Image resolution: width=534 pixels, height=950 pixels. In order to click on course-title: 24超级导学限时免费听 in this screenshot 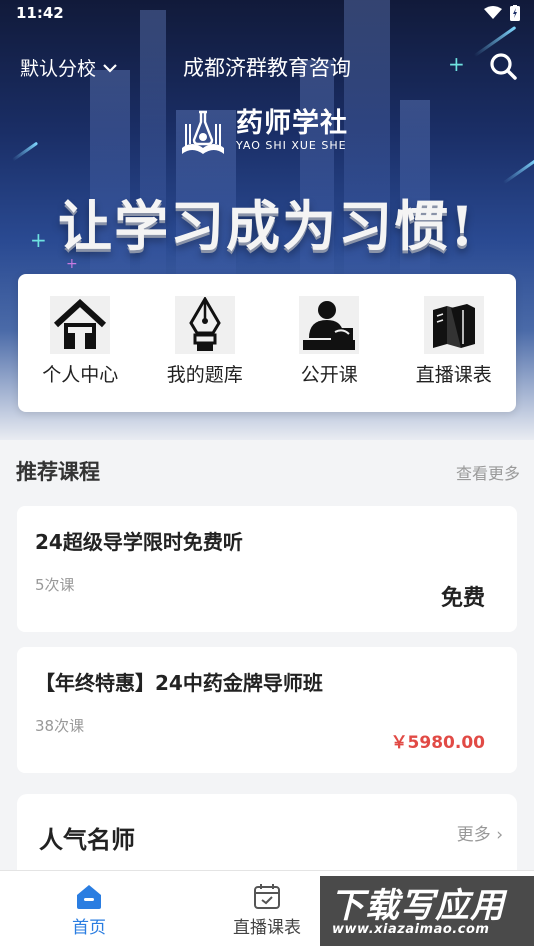, I will do `click(139, 542)`.